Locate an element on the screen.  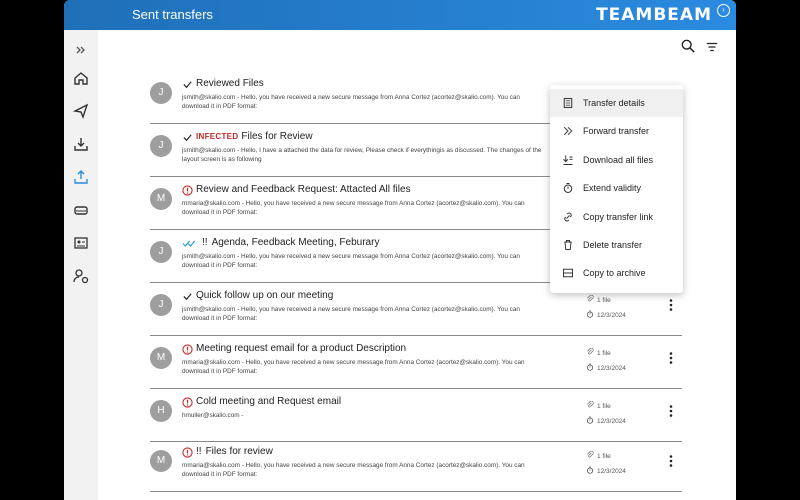
menu-item-label: Download all files is located at coordinates (618, 159).